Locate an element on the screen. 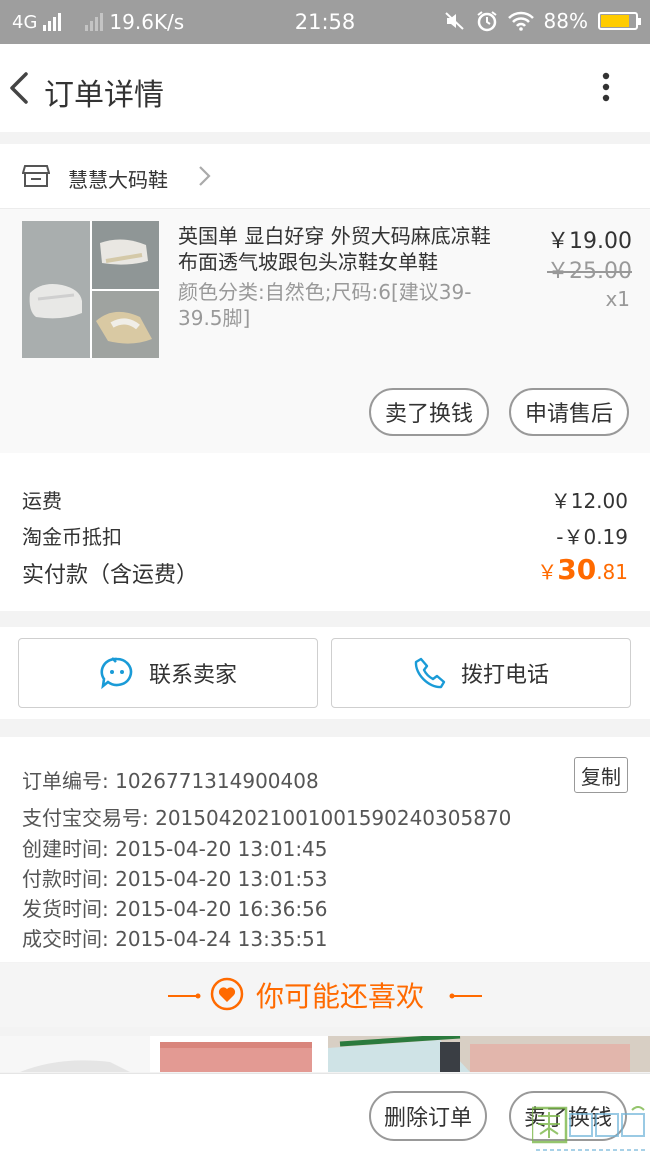 This screenshot has width=650, height=1156. created-time: 创建时间: 2015-04-20 13:01:45 is located at coordinates (175, 849).